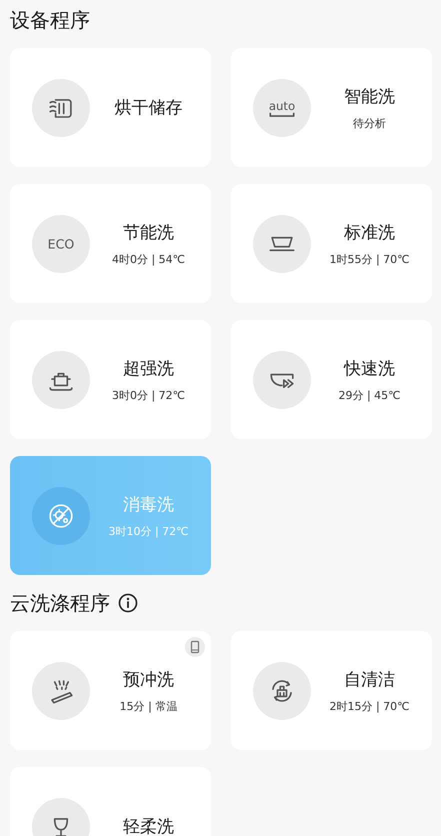 The width and height of the screenshot is (441, 836). Describe the element at coordinates (369, 233) in the screenshot. I see `program-name: 标准洗` at that location.